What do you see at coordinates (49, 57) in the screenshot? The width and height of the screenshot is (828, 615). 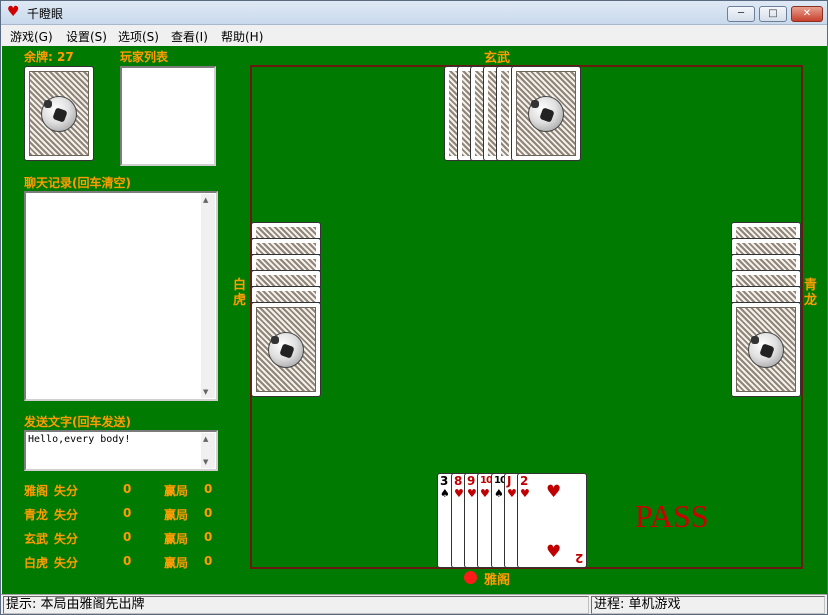 I see `remaining-cards-label: 余牌: 27` at bounding box center [49, 57].